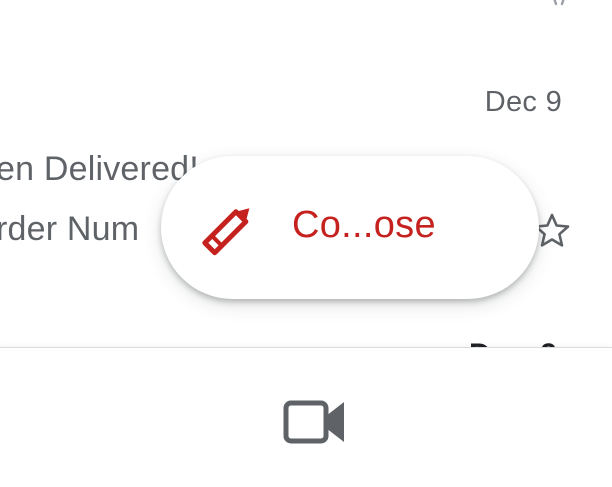 Image resolution: width=612 pixels, height=487 pixels. What do you see at coordinates (364, 225) in the screenshot?
I see `compose-label: Co...ose` at bounding box center [364, 225].